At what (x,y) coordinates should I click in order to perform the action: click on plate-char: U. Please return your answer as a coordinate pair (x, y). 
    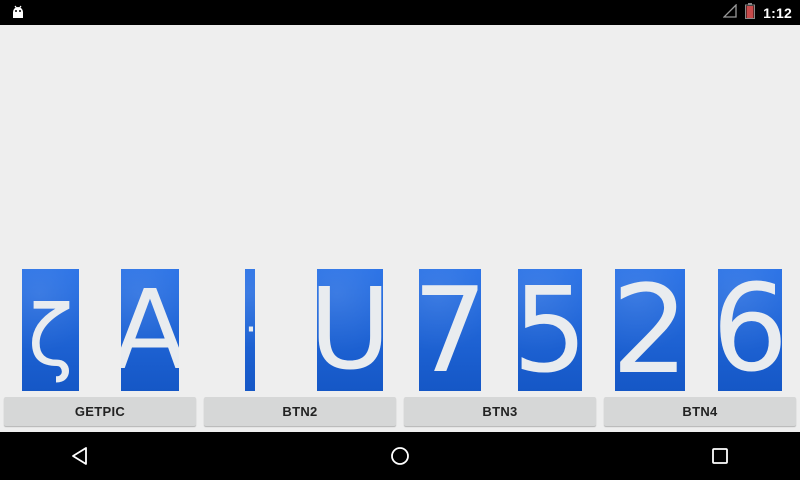
    Looking at the image, I should click on (350, 330).